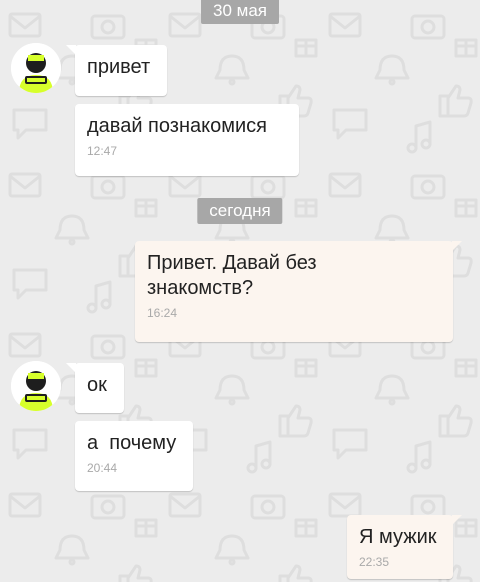  I want to click on message-bubble-incoming: ок, so click(95, 388).